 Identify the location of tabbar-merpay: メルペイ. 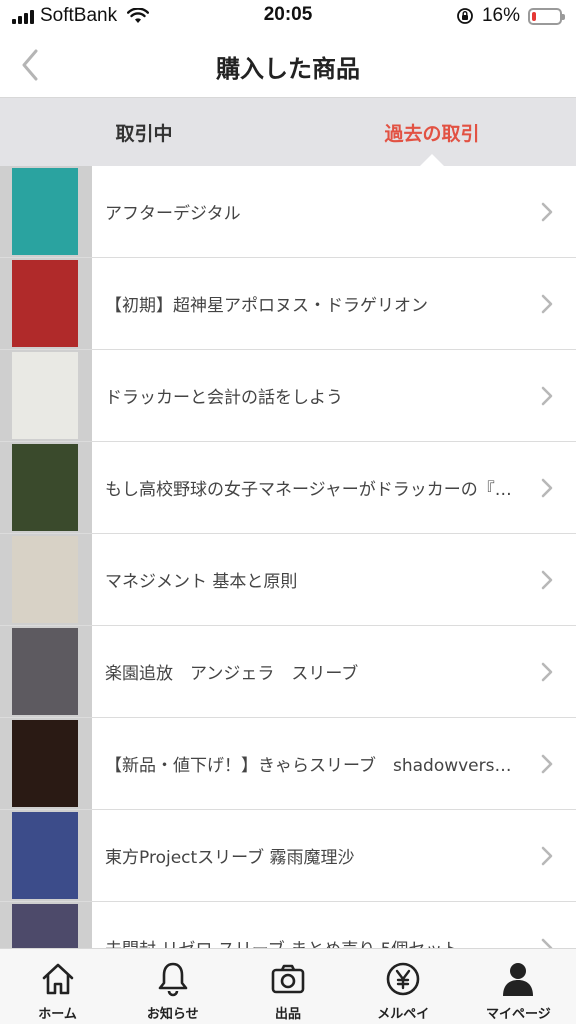
(403, 986).